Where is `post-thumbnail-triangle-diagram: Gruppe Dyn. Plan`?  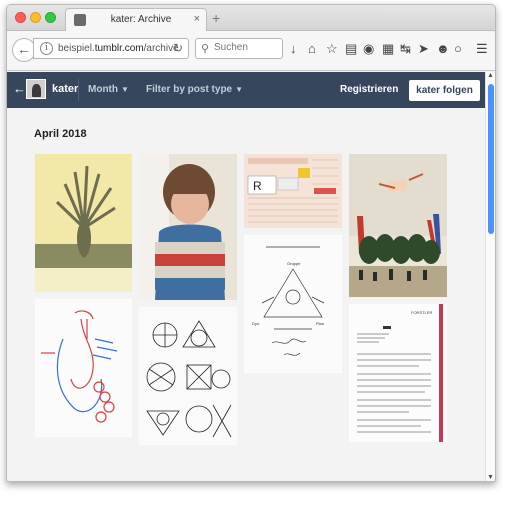
post-thumbnail-triangle-diagram: Gruppe Dyn. Plan is located at coordinates (293, 304).